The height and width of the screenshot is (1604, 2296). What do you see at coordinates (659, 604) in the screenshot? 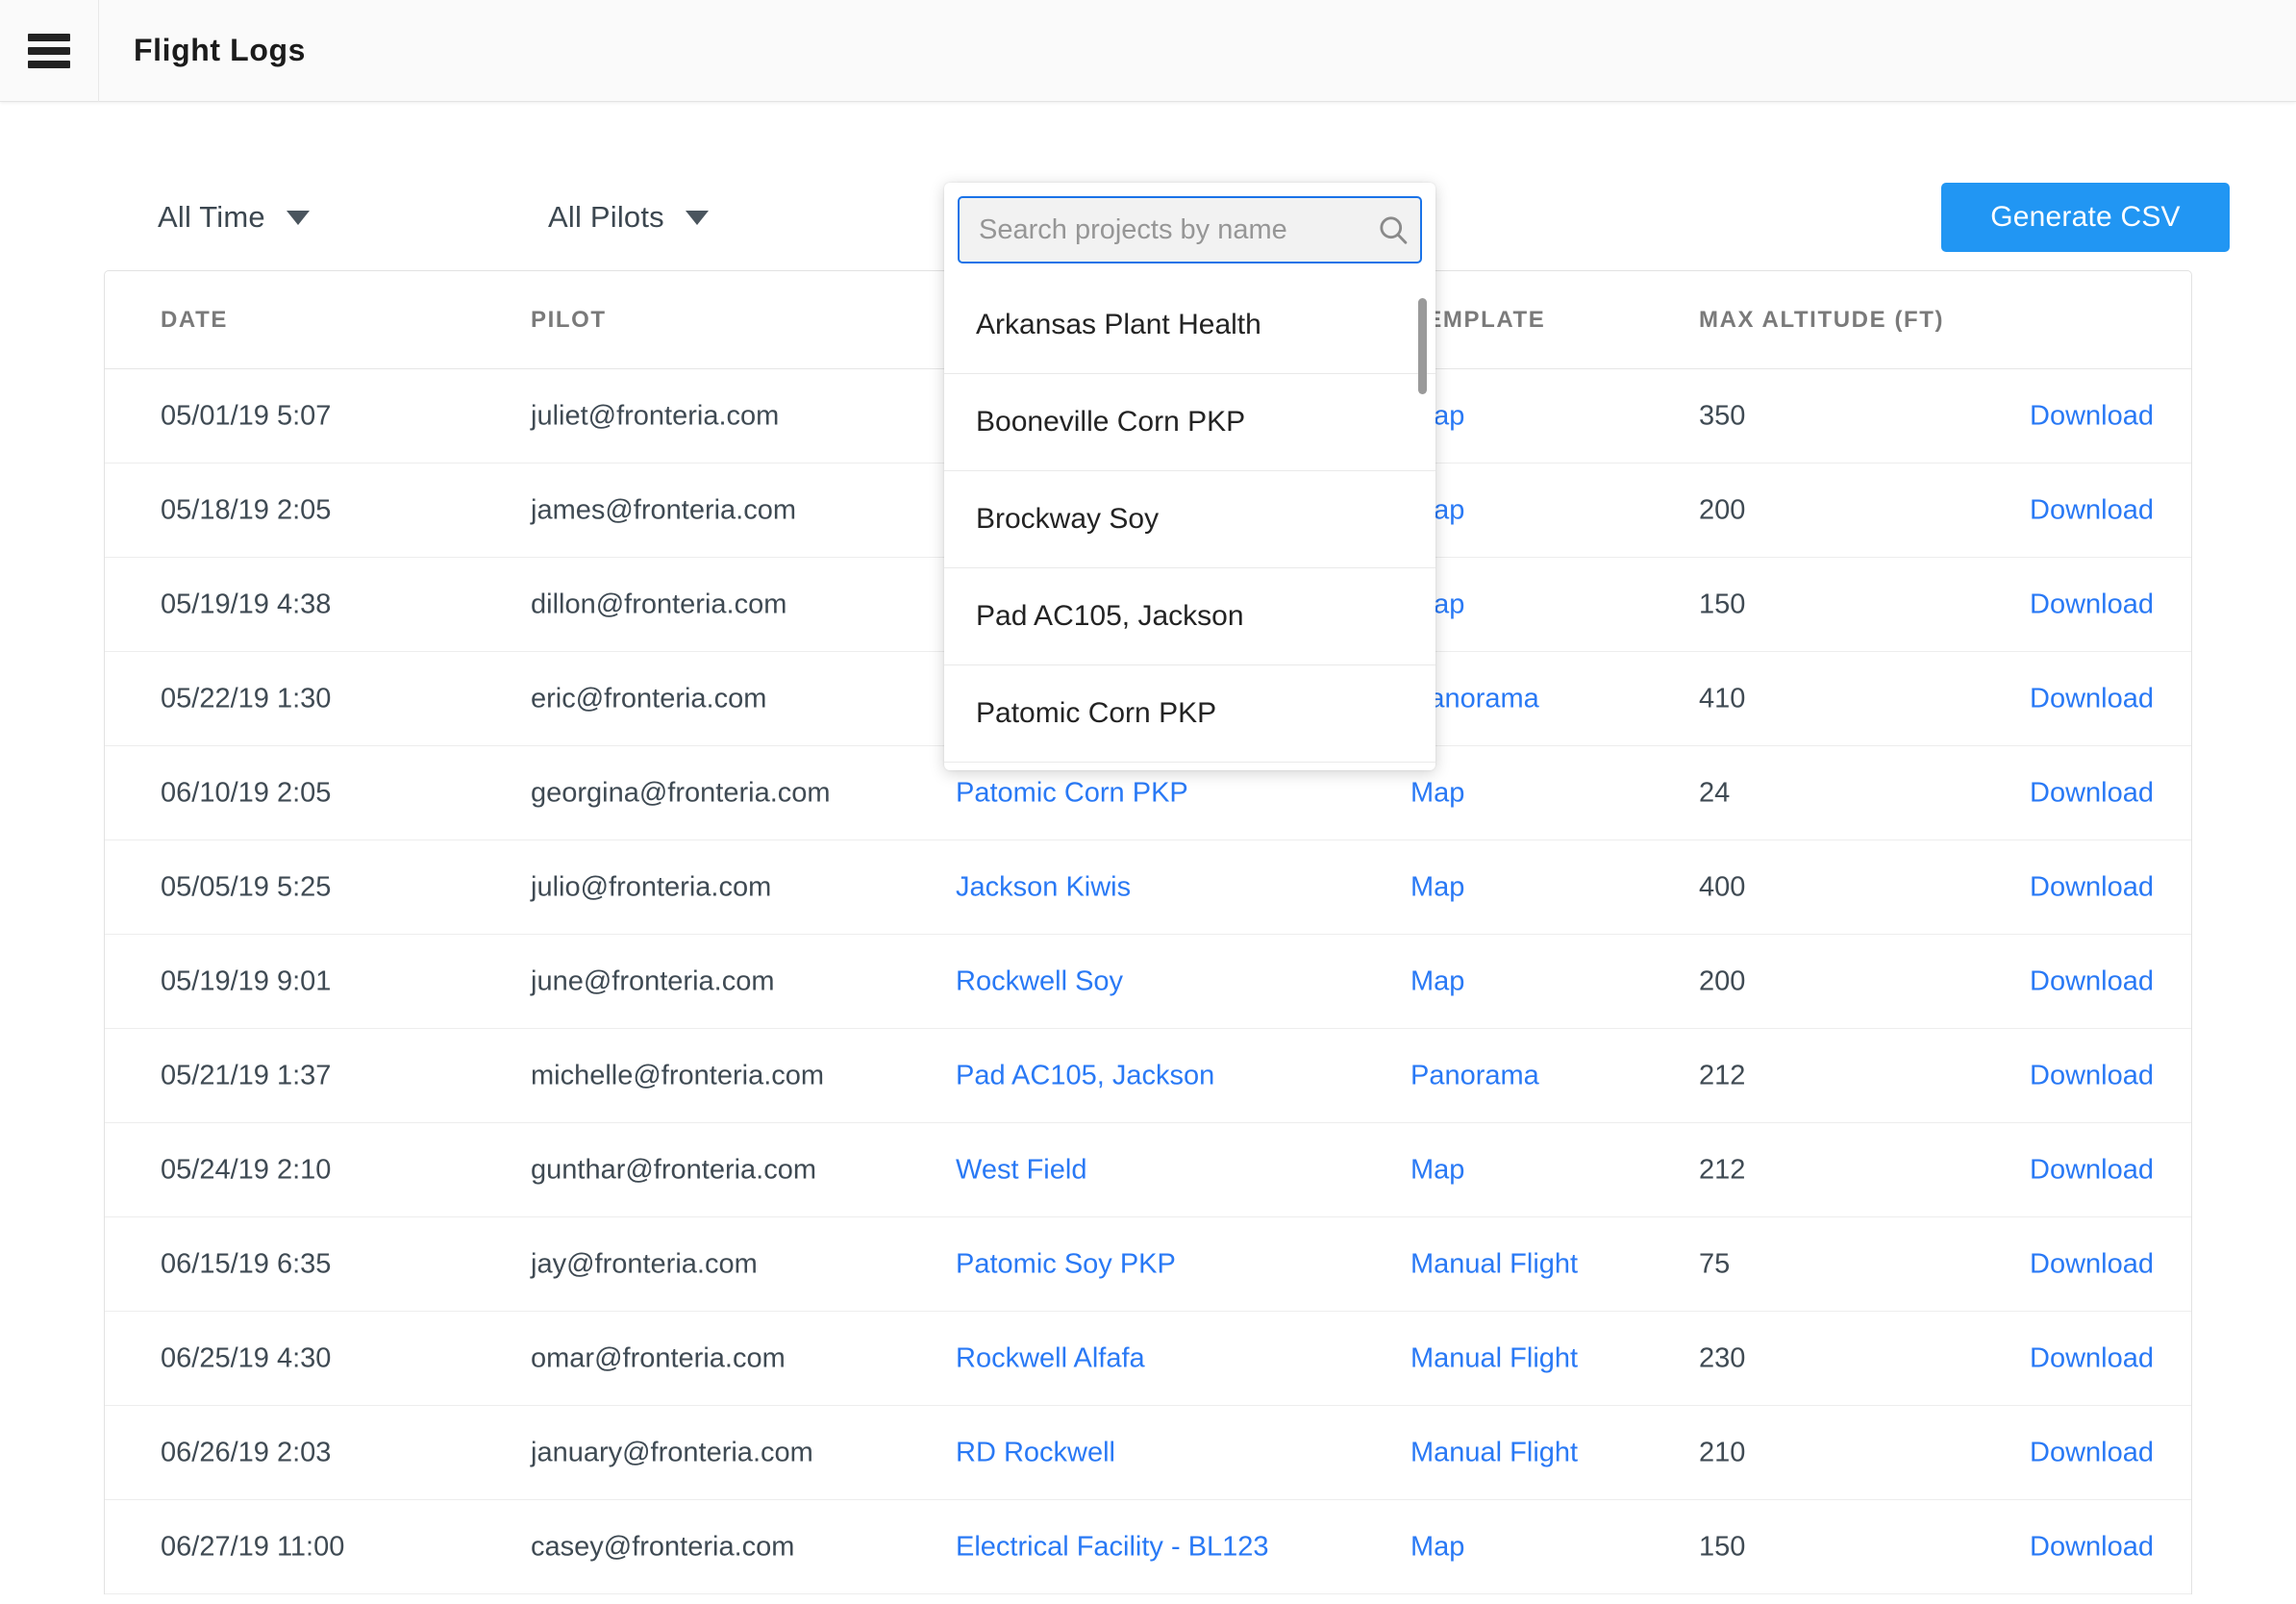
I see `cell-pilot: dillon@fronteria.com` at bounding box center [659, 604].